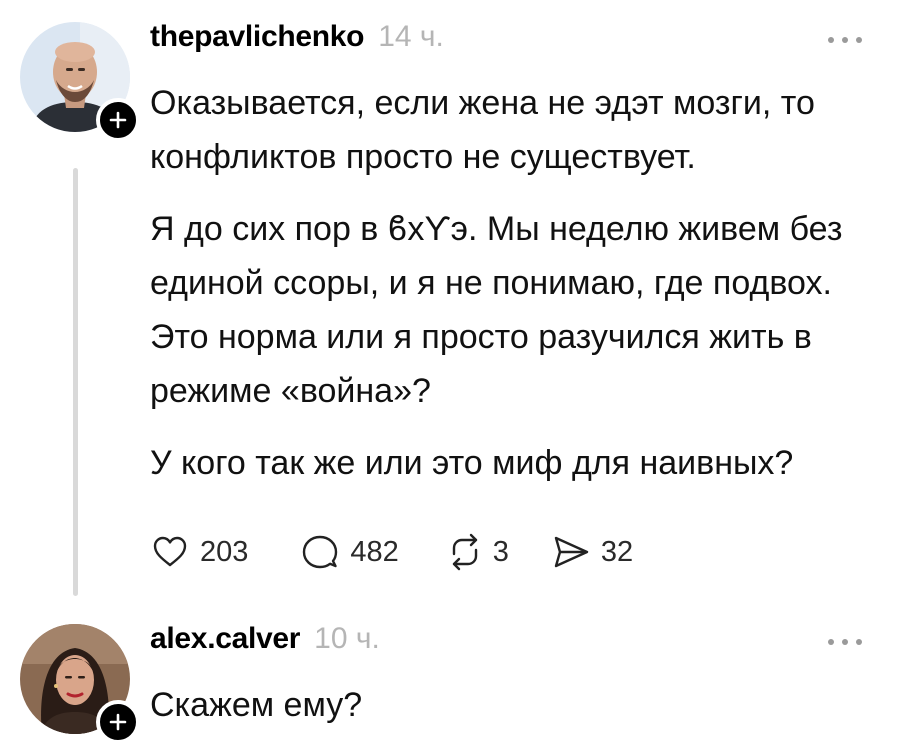 This screenshot has width=900, height=752. Describe the element at coordinates (510, 647) in the screenshot. I see `post-header: alex.calver 10 ч.` at that location.